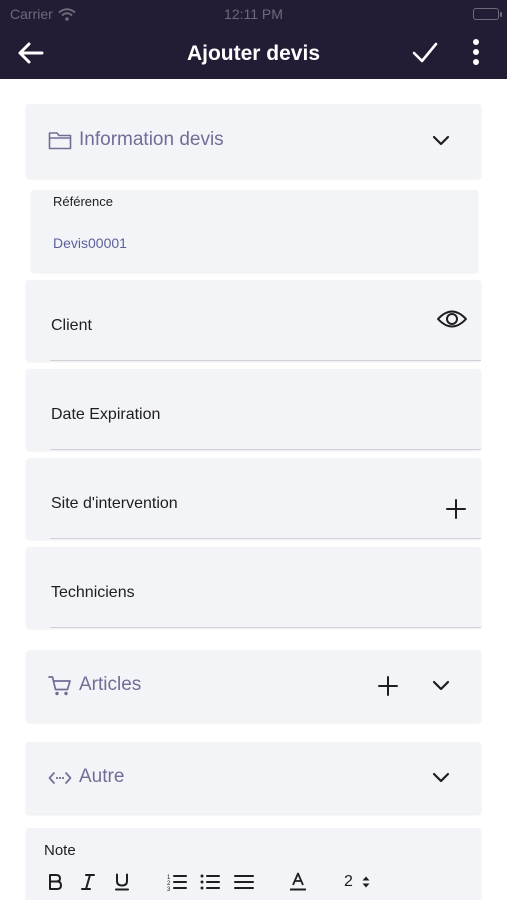  I want to click on ordered-list-button: 1 2 3, so click(177, 882).